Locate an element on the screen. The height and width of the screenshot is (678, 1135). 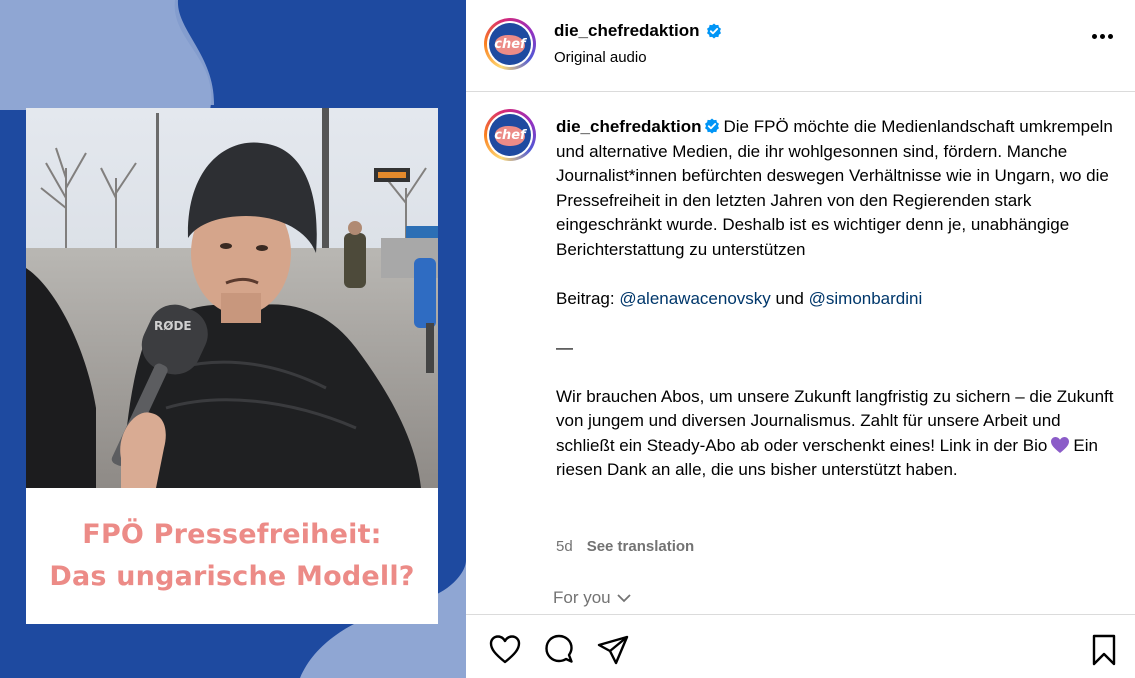
caption-username: die_chefredaktion is located at coordinates (629, 126).